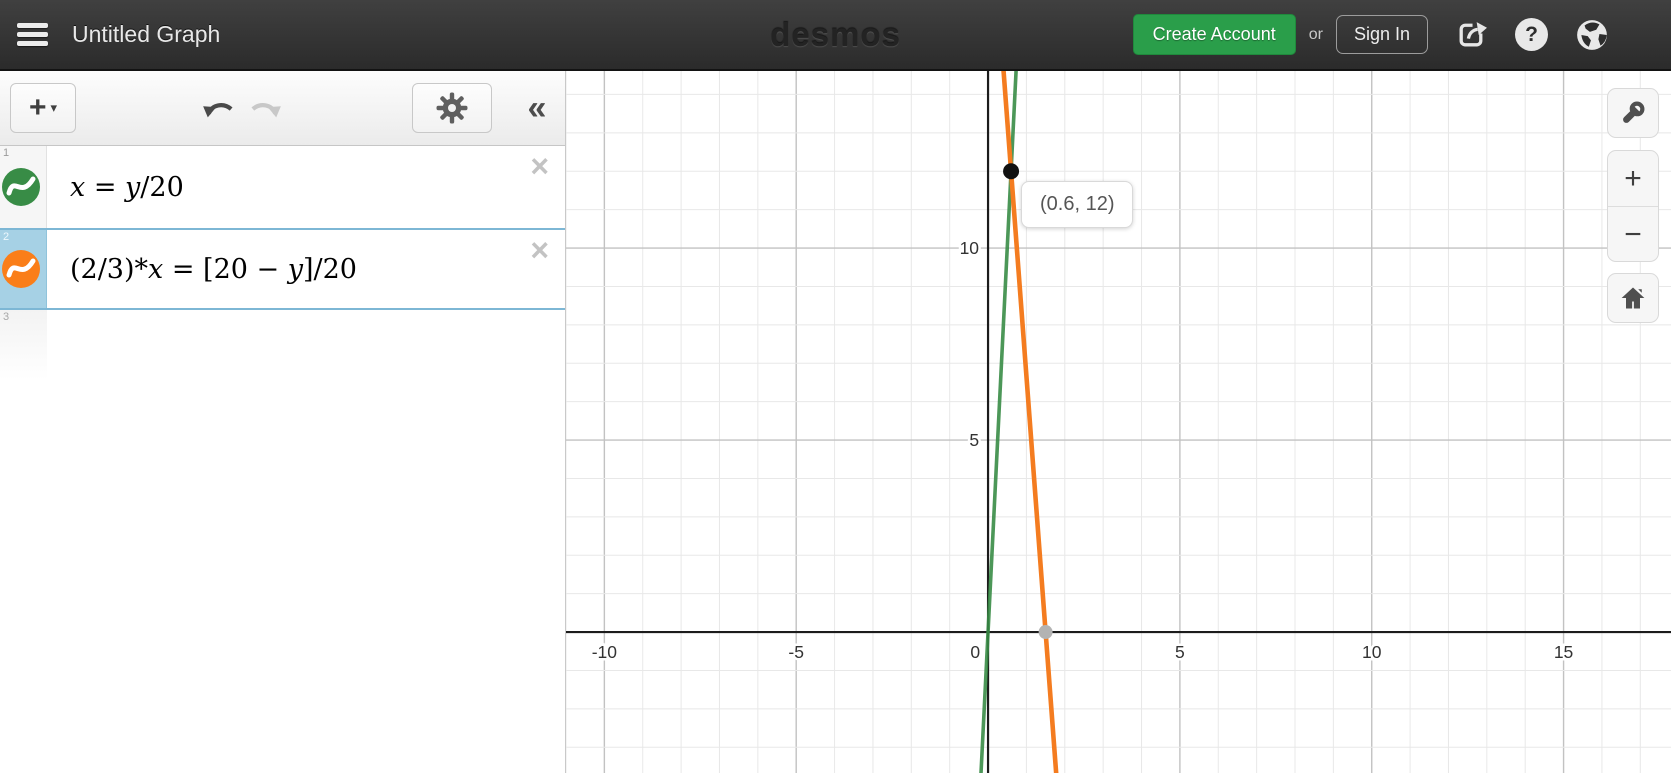 This screenshot has width=1671, height=773. Describe the element at coordinates (32, 25) in the screenshot. I see `hamburger-icon` at that location.